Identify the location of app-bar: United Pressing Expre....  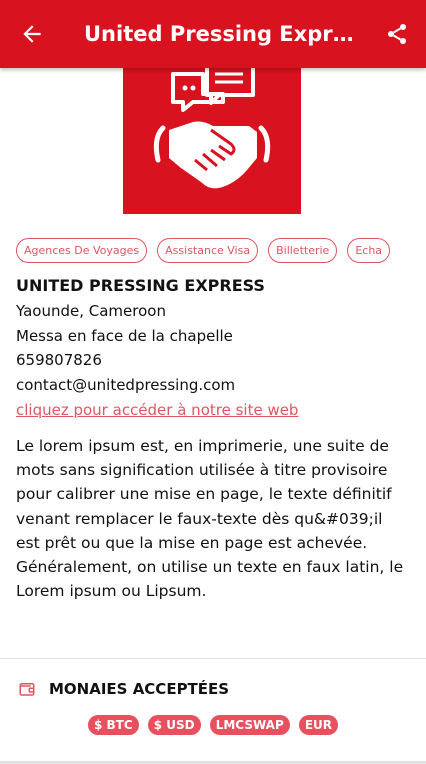
(213, 34).